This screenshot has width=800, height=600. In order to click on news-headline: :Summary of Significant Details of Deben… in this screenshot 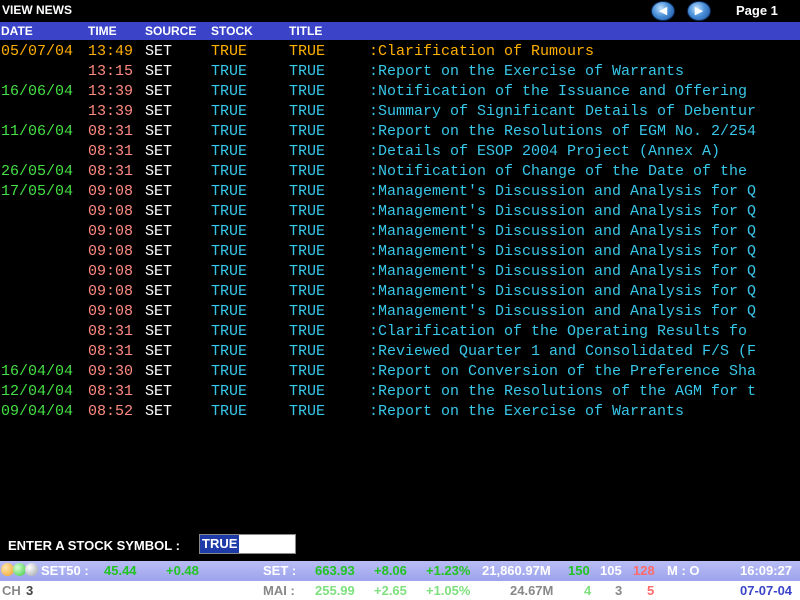, I will do `click(563, 111)`.